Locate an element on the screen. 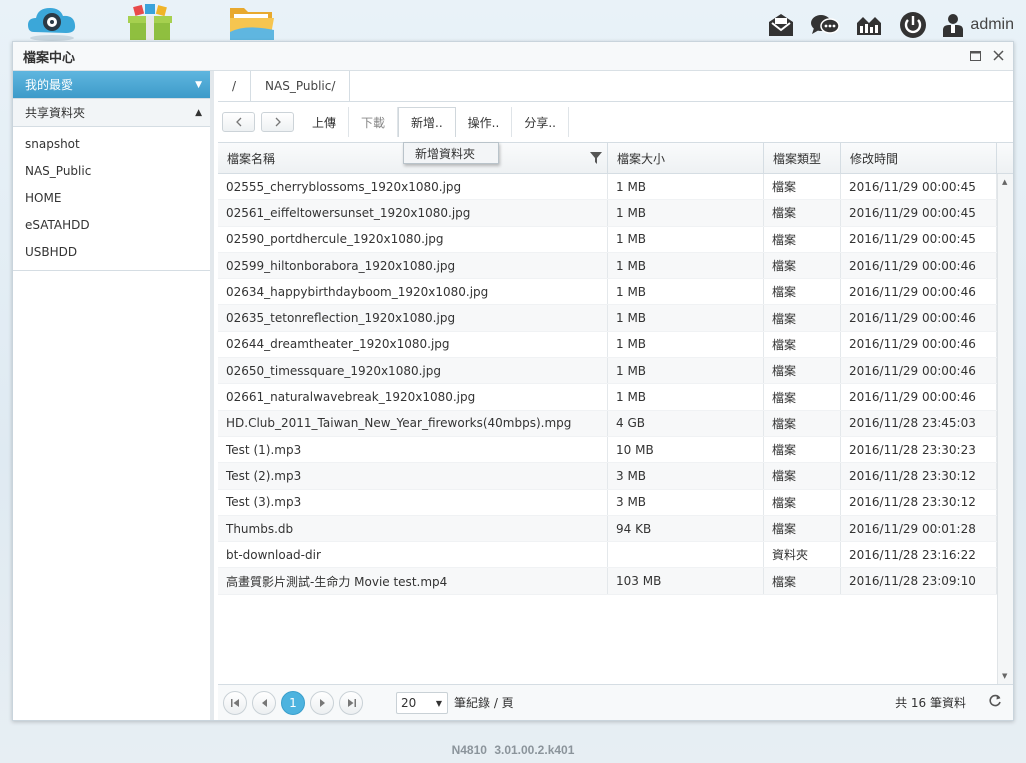  share-button: 分享.. is located at coordinates (540, 122).